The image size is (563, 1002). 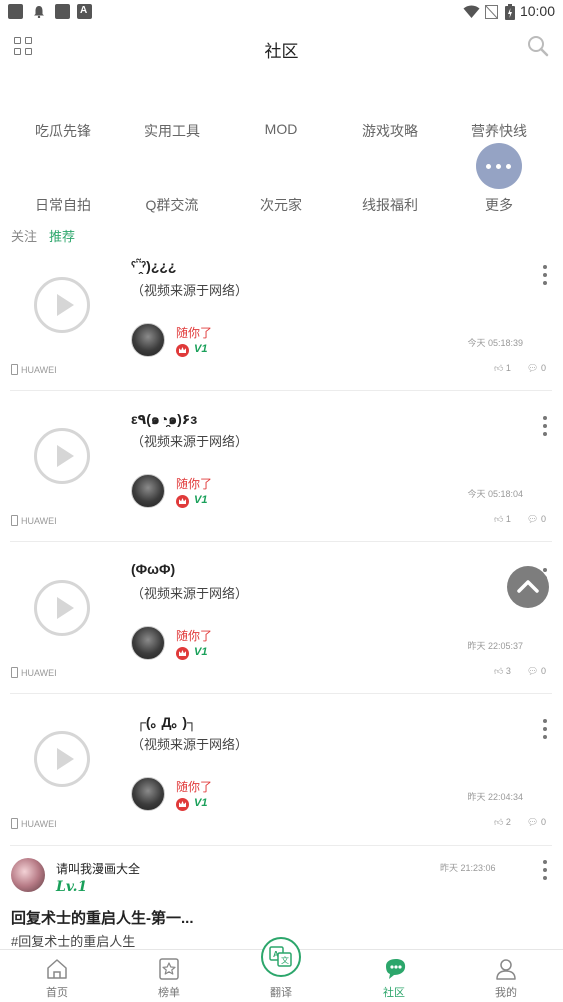 I want to click on nav-profile: 我的, so click(x=506, y=976).